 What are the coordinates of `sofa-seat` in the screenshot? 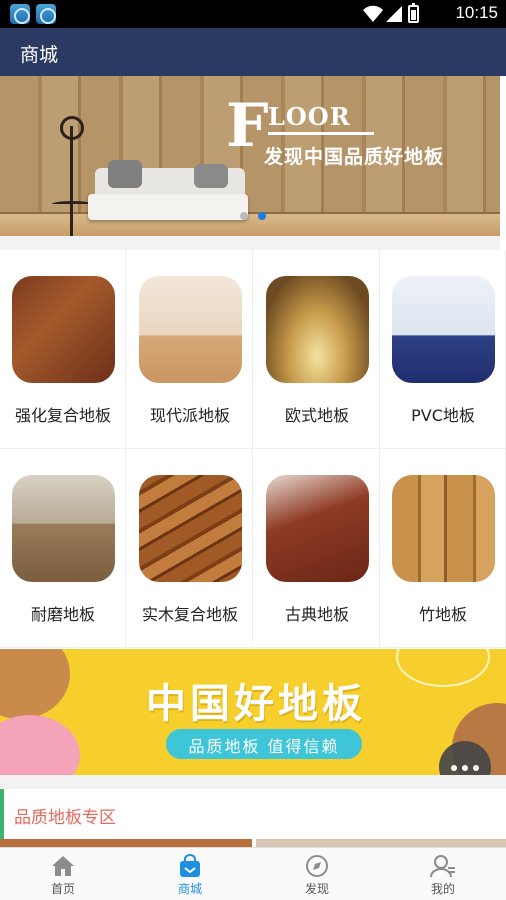 It's located at (168, 207).